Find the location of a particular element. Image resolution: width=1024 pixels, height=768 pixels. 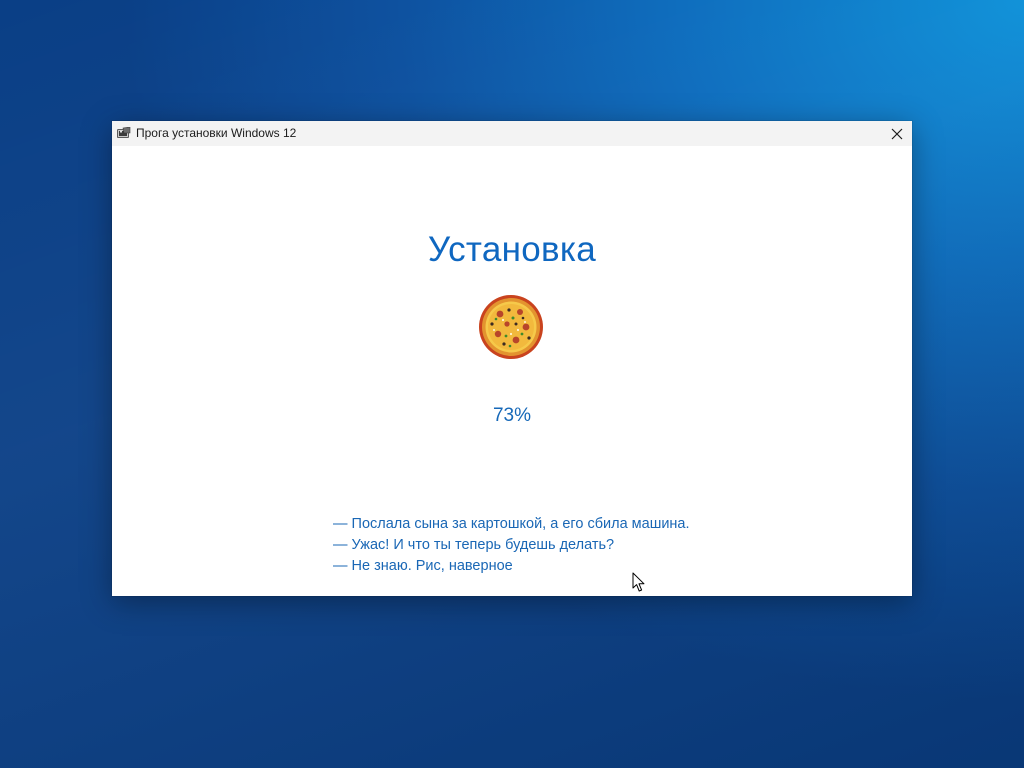

close-icon is located at coordinates (897, 133).